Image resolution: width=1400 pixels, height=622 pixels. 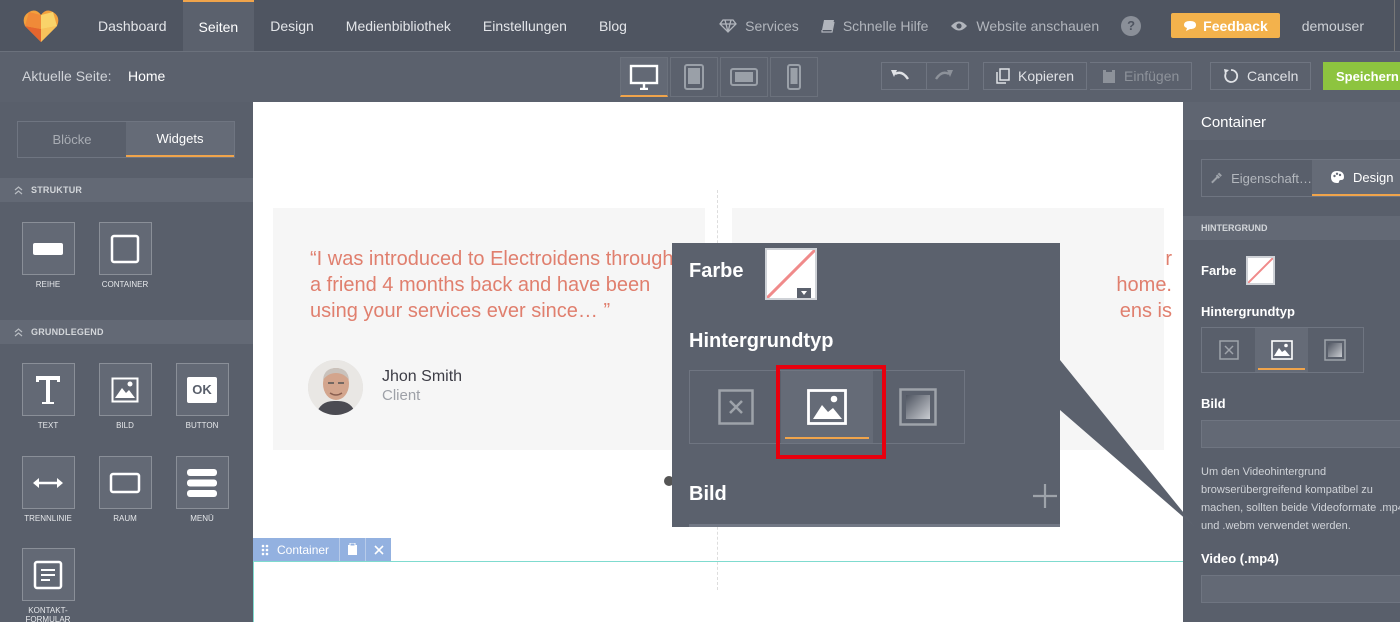 I want to click on widget-reihe: REIHE, so click(x=48, y=255).